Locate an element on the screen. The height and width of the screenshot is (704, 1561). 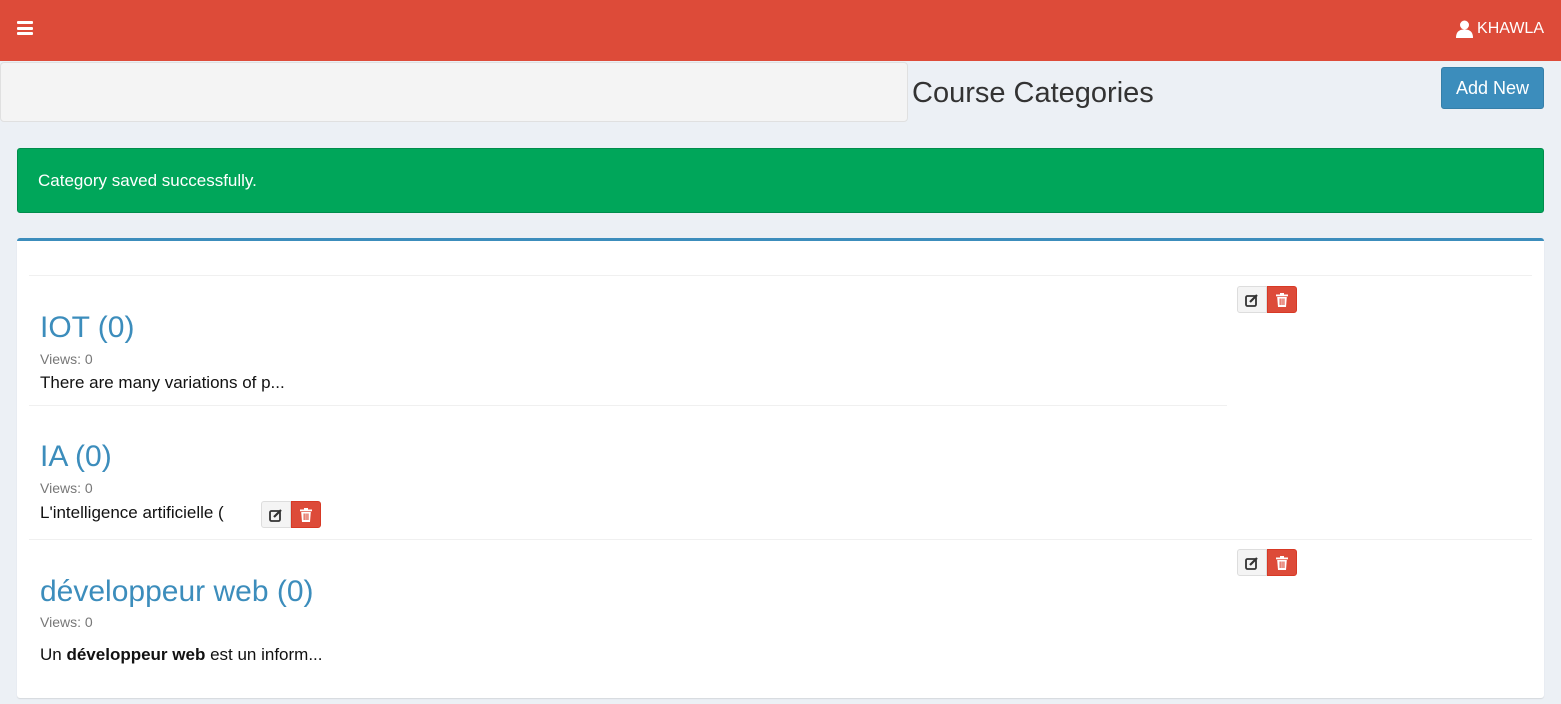
breadcrumb is located at coordinates (454, 92).